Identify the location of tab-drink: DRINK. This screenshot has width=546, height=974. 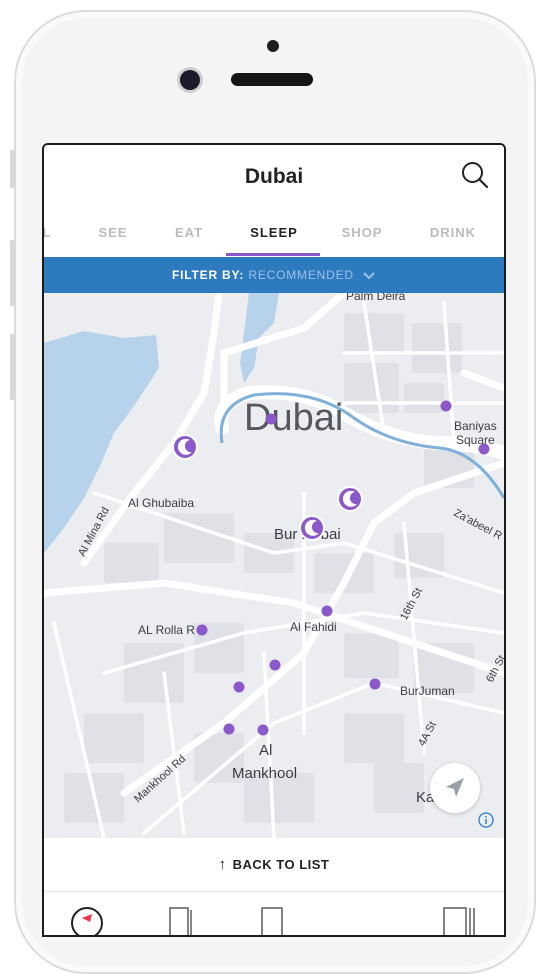
(453, 232).